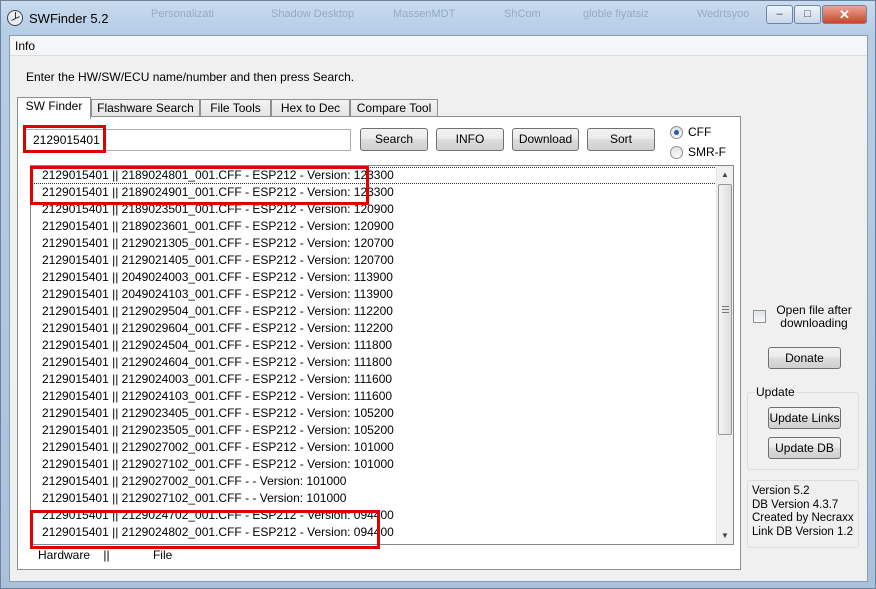 The image size is (876, 589). Describe the element at coordinates (795, 504) in the screenshot. I see `db-version: DB Version 4.3.7` at that location.